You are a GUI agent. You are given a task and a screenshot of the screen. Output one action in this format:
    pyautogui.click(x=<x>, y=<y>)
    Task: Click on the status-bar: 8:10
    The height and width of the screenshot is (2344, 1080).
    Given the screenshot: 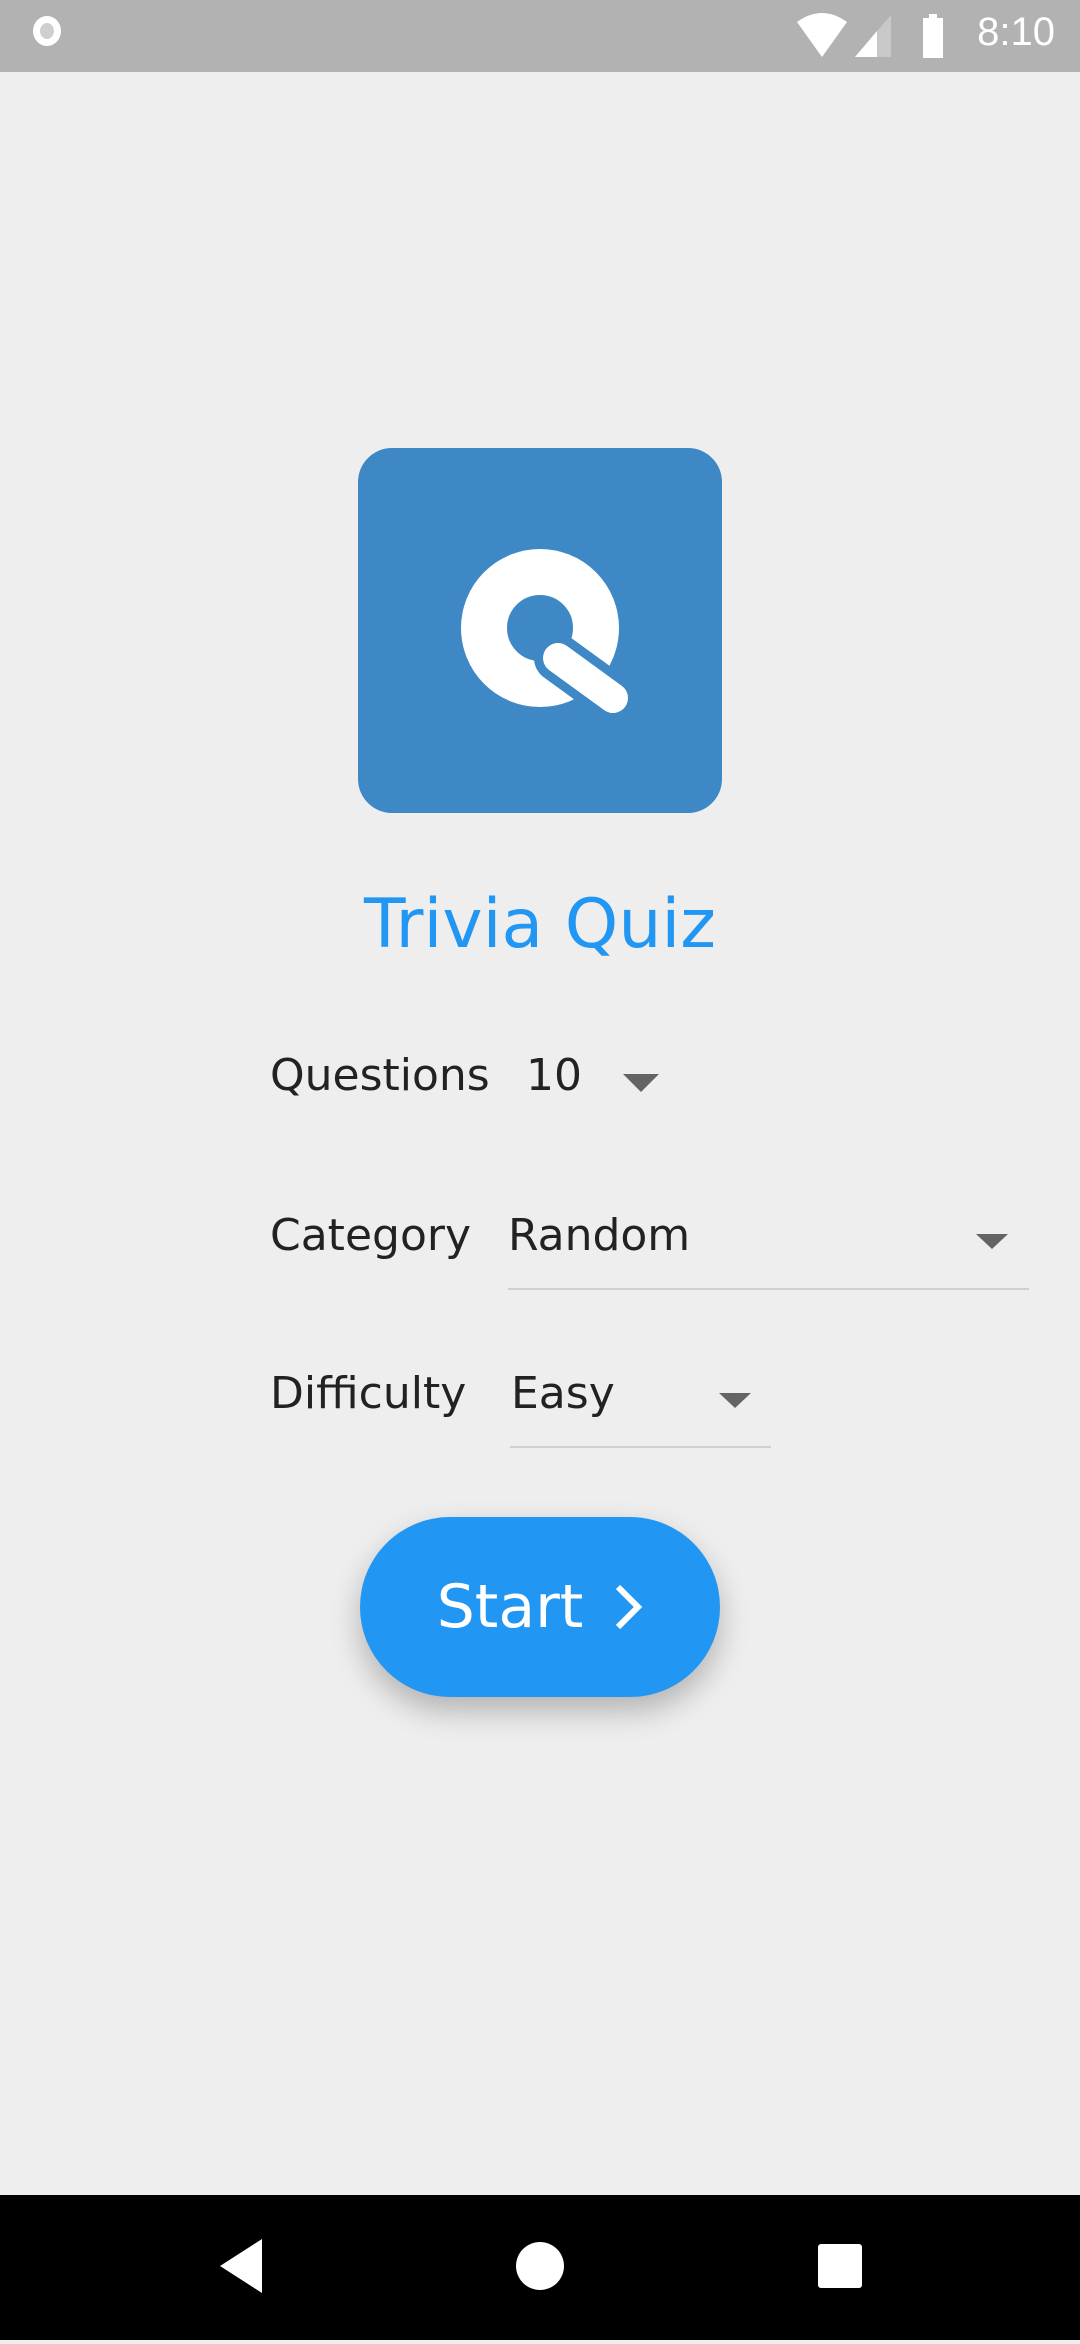 What is the action you would take?
    pyautogui.click(x=540, y=36)
    